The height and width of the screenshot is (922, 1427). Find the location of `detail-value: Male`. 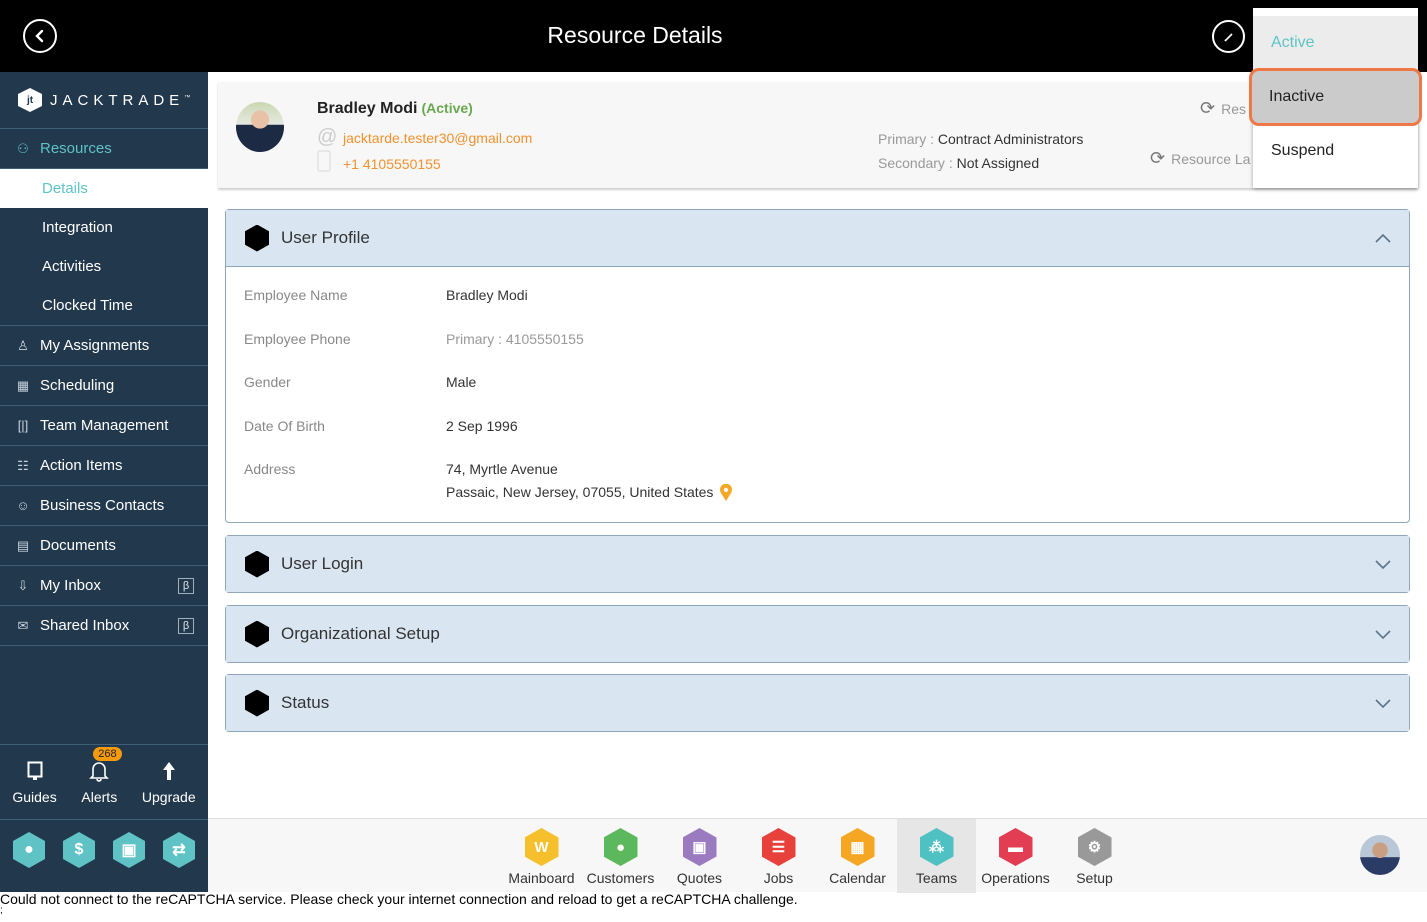

detail-value: Male is located at coordinates (461, 382).